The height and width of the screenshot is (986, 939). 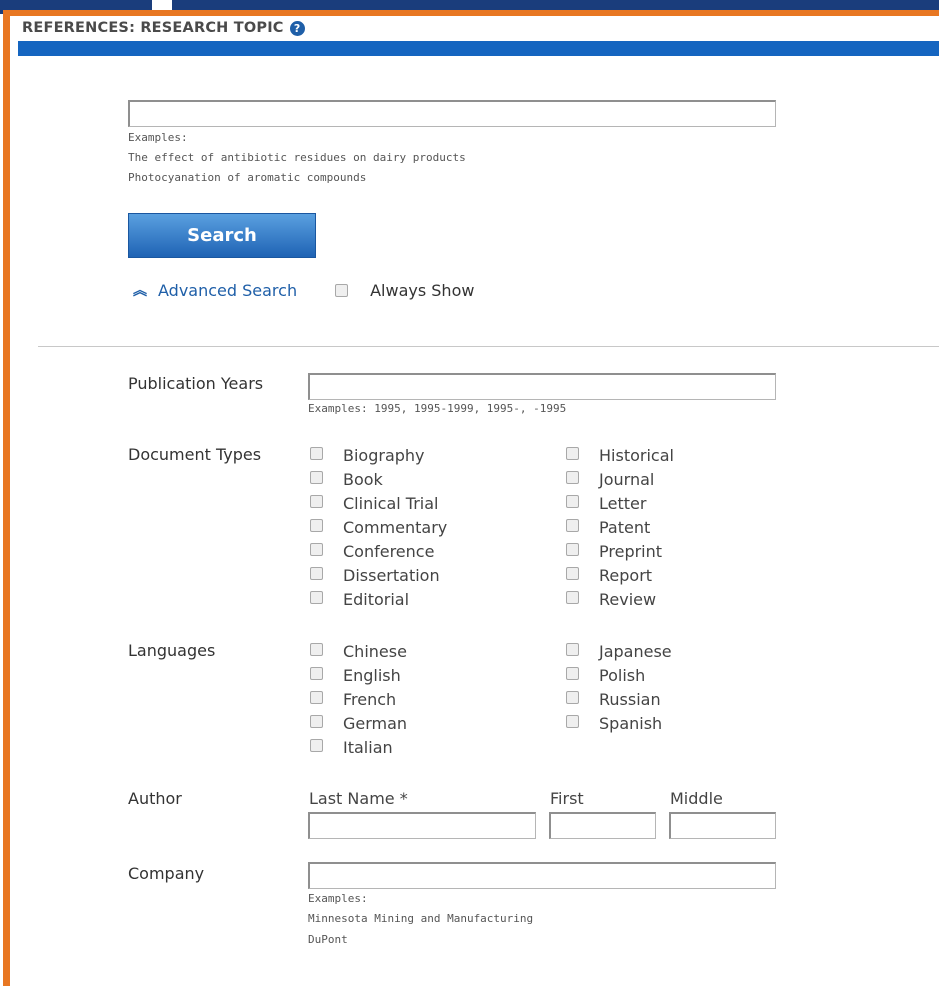 I want to click on divider, so click(x=488, y=346).